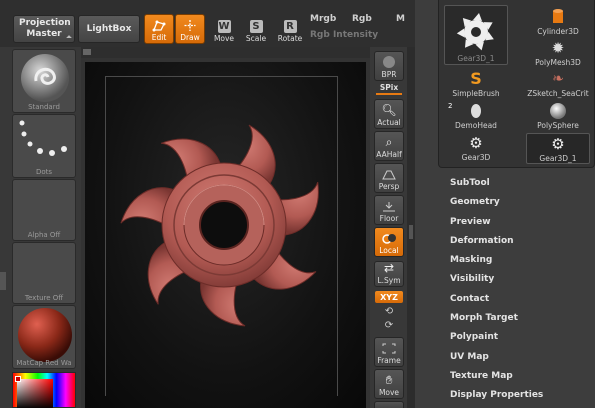  What do you see at coordinates (389, 239) in the screenshot?
I see `local-icon` at bounding box center [389, 239].